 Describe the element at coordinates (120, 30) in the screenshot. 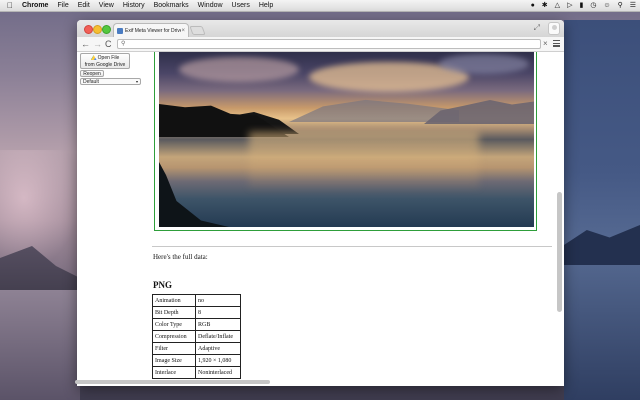

I see `tab-favicon-icon` at that location.